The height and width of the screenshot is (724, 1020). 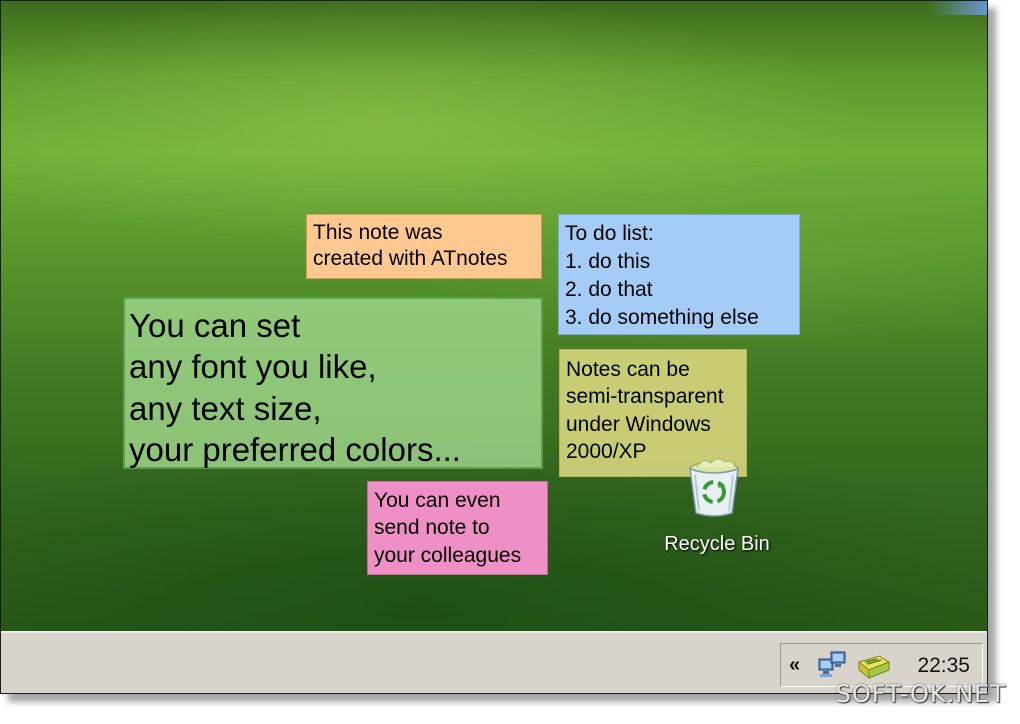 I want to click on atnotes-tray-icon, so click(x=874, y=666).